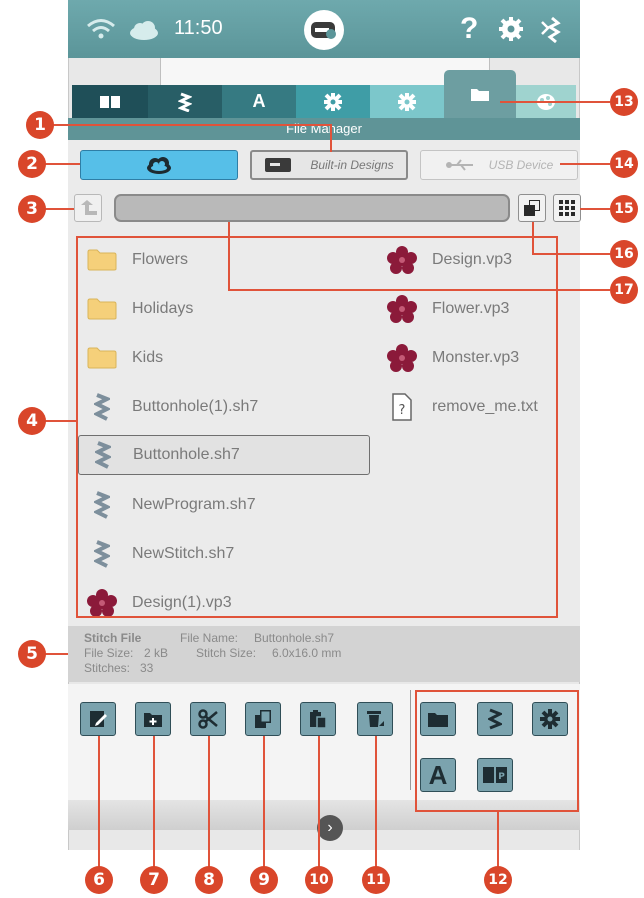  What do you see at coordinates (154, 880) in the screenshot?
I see `callout-7: 7` at bounding box center [154, 880].